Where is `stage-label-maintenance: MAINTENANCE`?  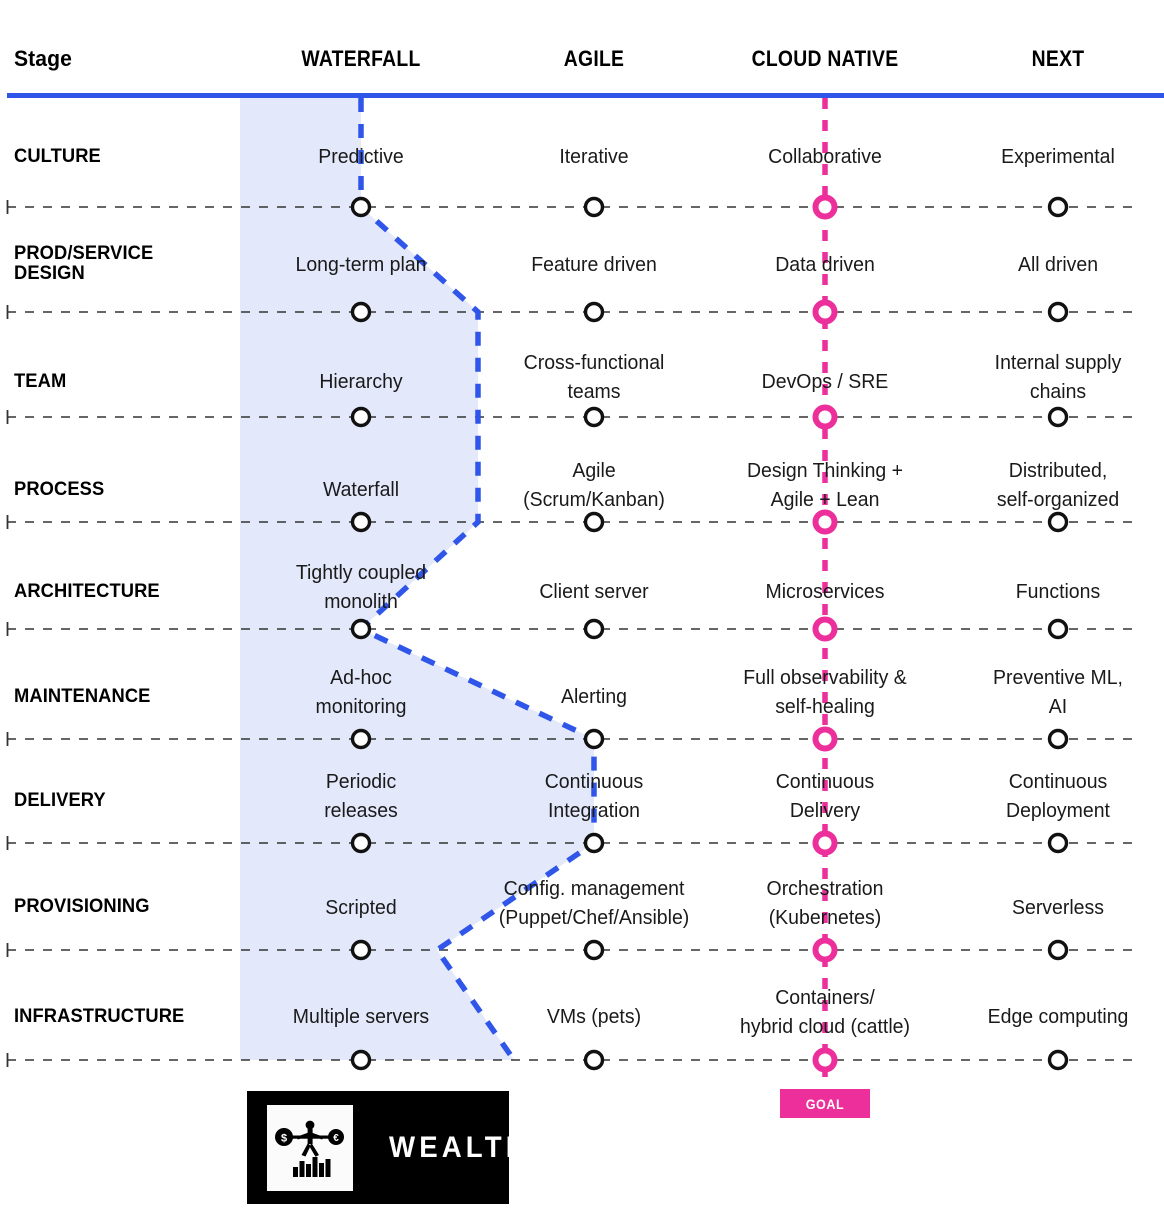 stage-label-maintenance: MAINTENANCE is located at coordinates (82, 696).